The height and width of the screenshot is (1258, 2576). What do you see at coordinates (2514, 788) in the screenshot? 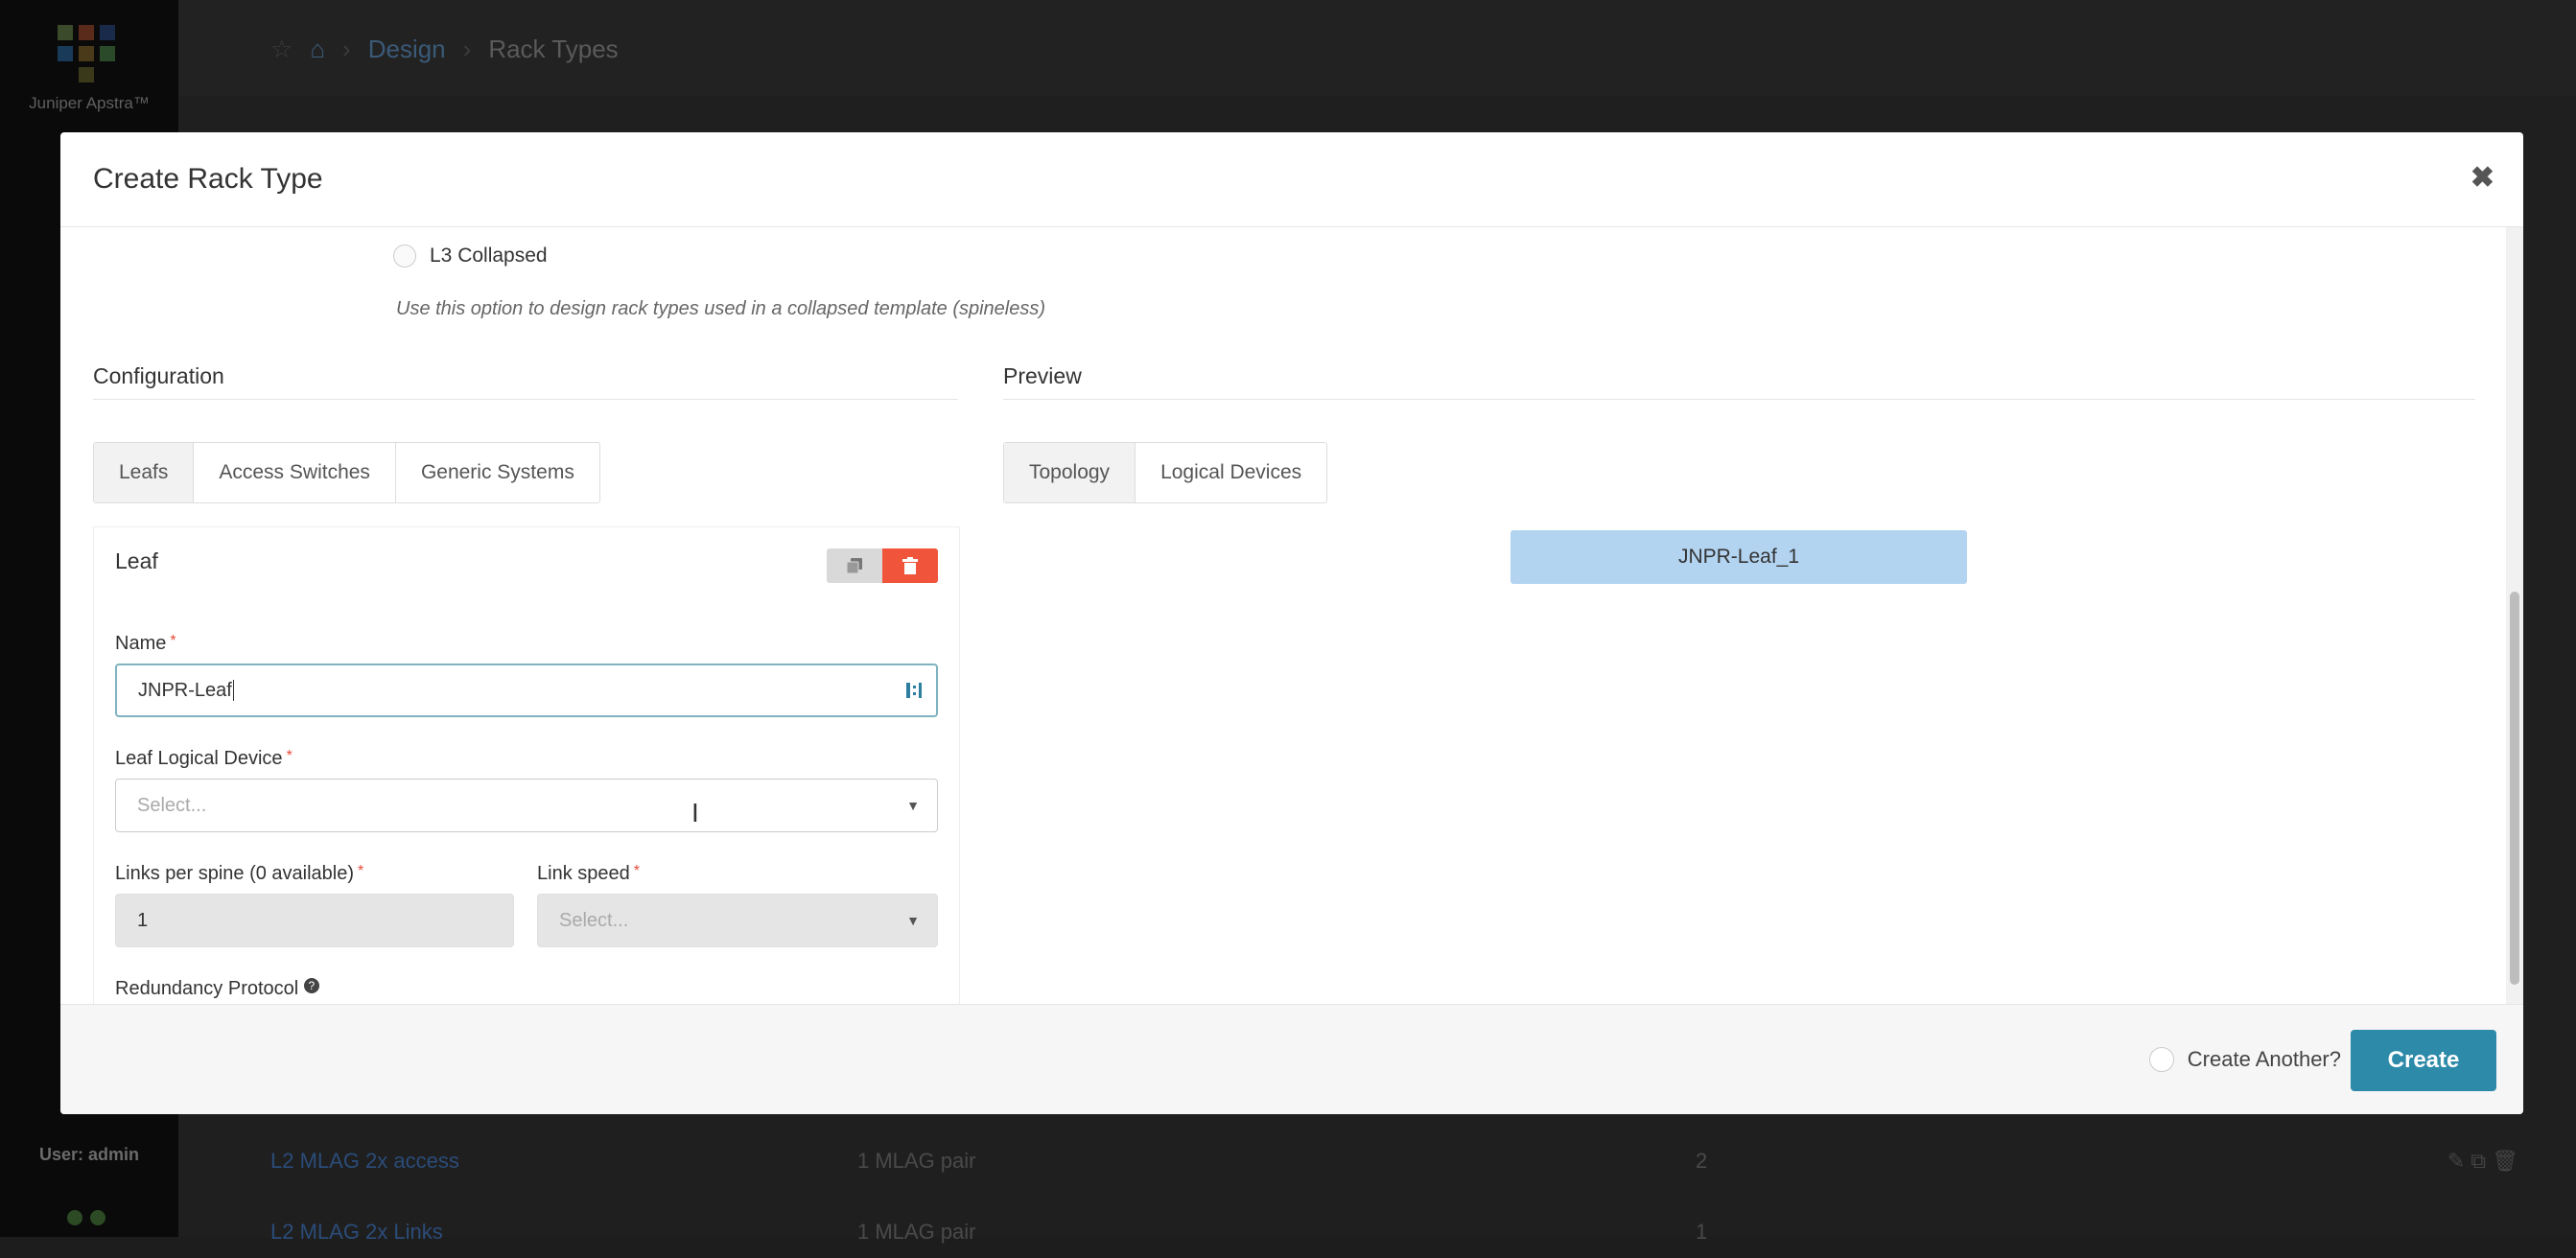
I see `scroll-thumb` at bounding box center [2514, 788].